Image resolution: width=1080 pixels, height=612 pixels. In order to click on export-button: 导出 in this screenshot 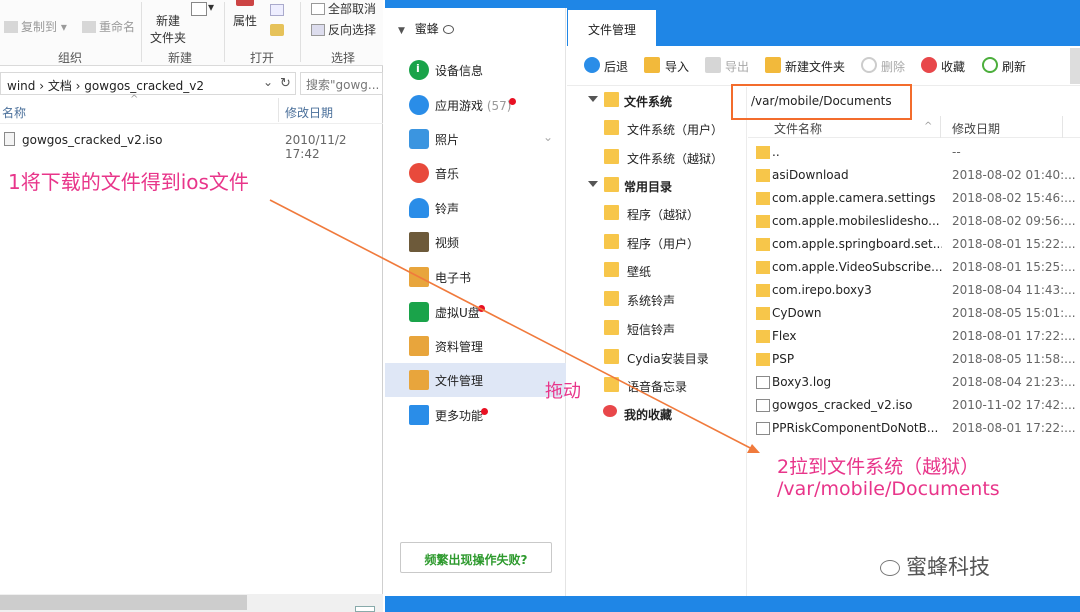, I will do `click(737, 66)`.